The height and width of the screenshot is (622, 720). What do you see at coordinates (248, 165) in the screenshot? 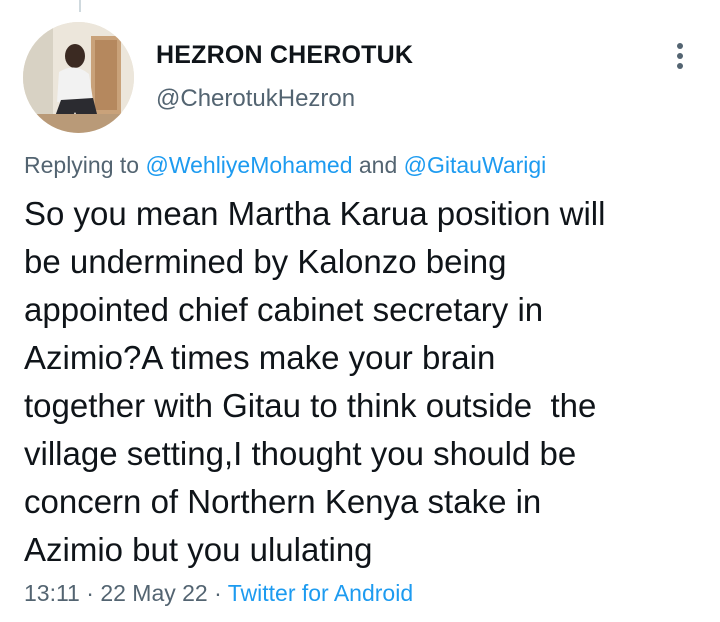
I see `reply-mention-link: @WehliyeMohamed` at bounding box center [248, 165].